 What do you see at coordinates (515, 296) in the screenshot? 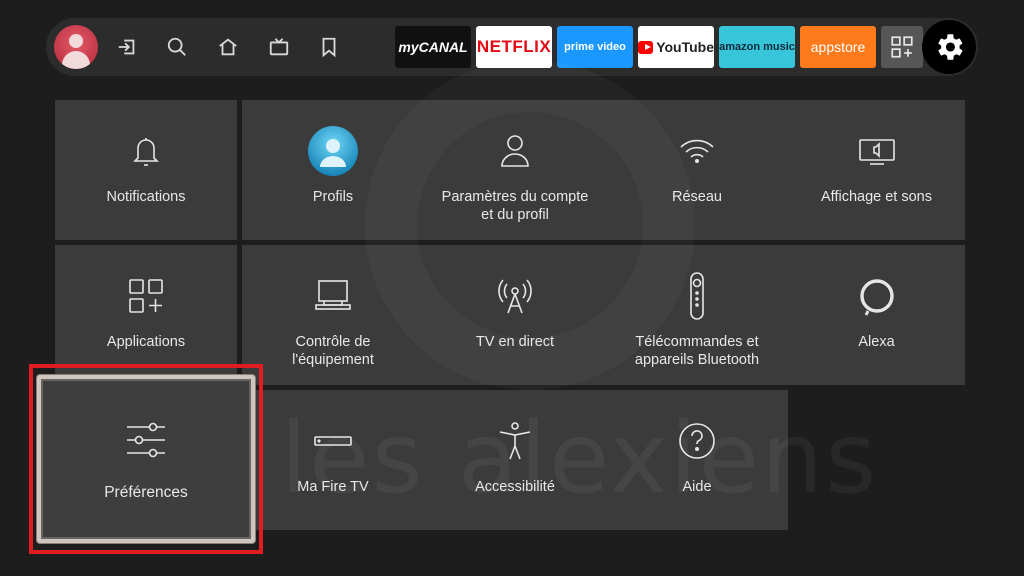
I see `antenna-icon` at bounding box center [515, 296].